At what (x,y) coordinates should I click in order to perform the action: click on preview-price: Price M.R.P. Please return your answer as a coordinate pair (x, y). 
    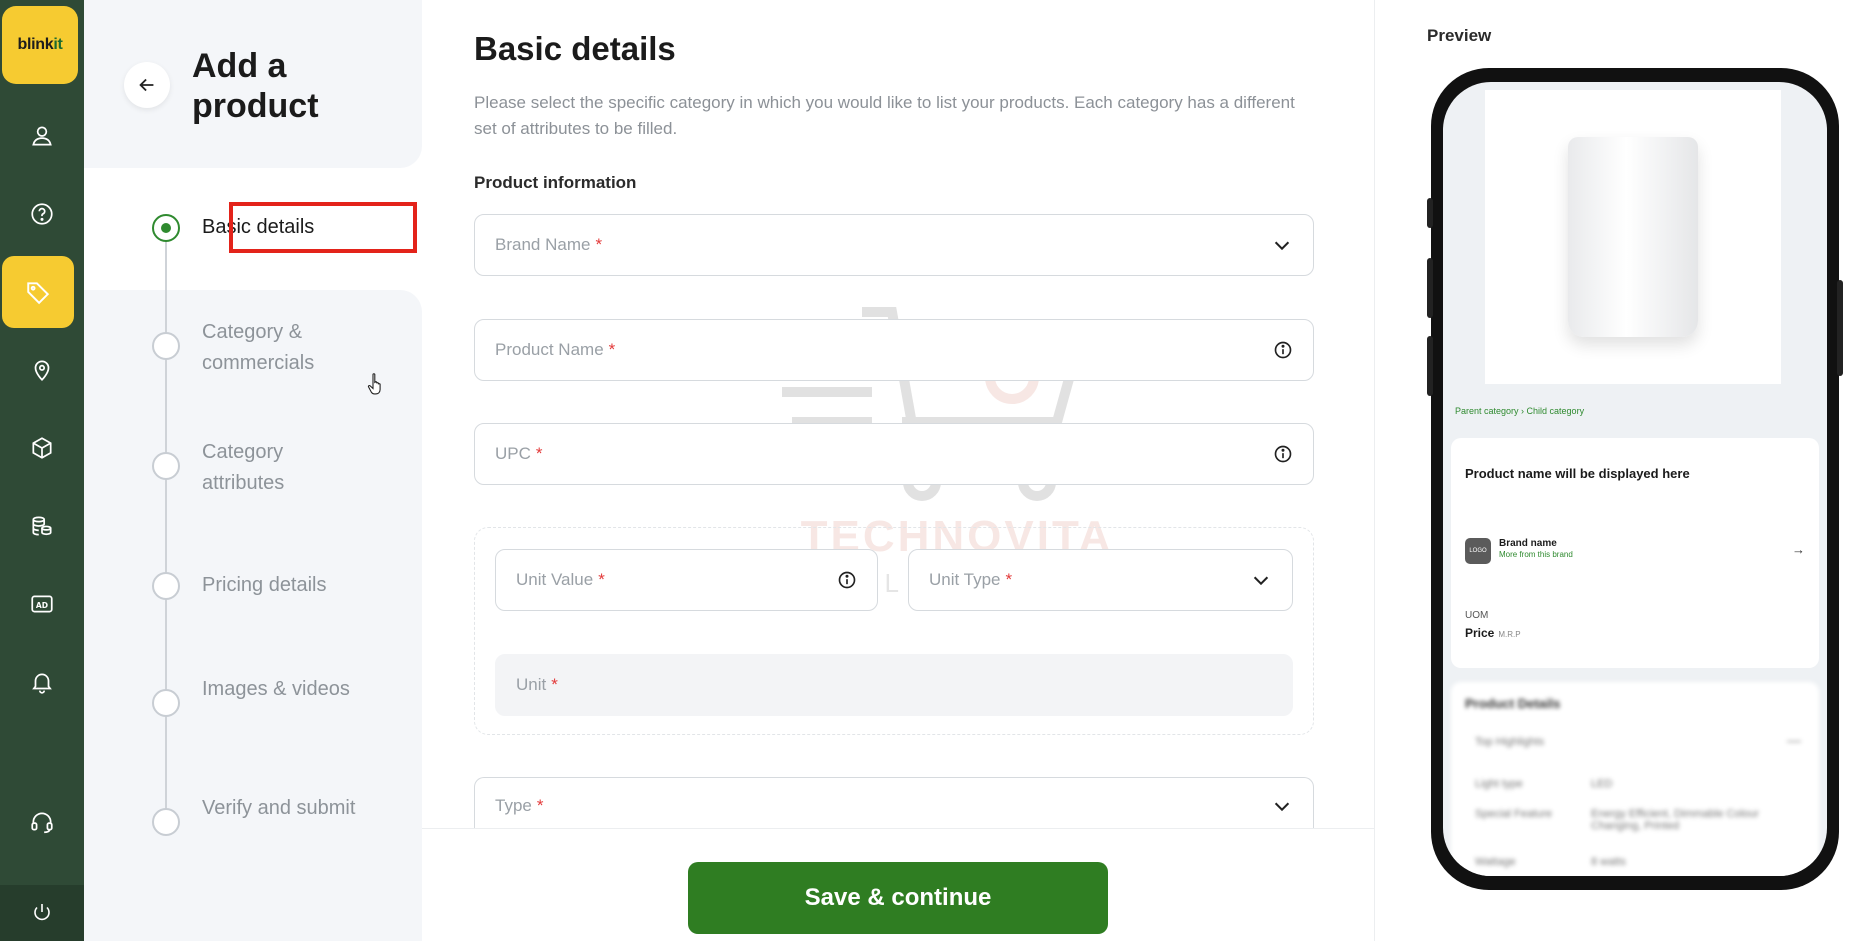
    Looking at the image, I should click on (1493, 633).